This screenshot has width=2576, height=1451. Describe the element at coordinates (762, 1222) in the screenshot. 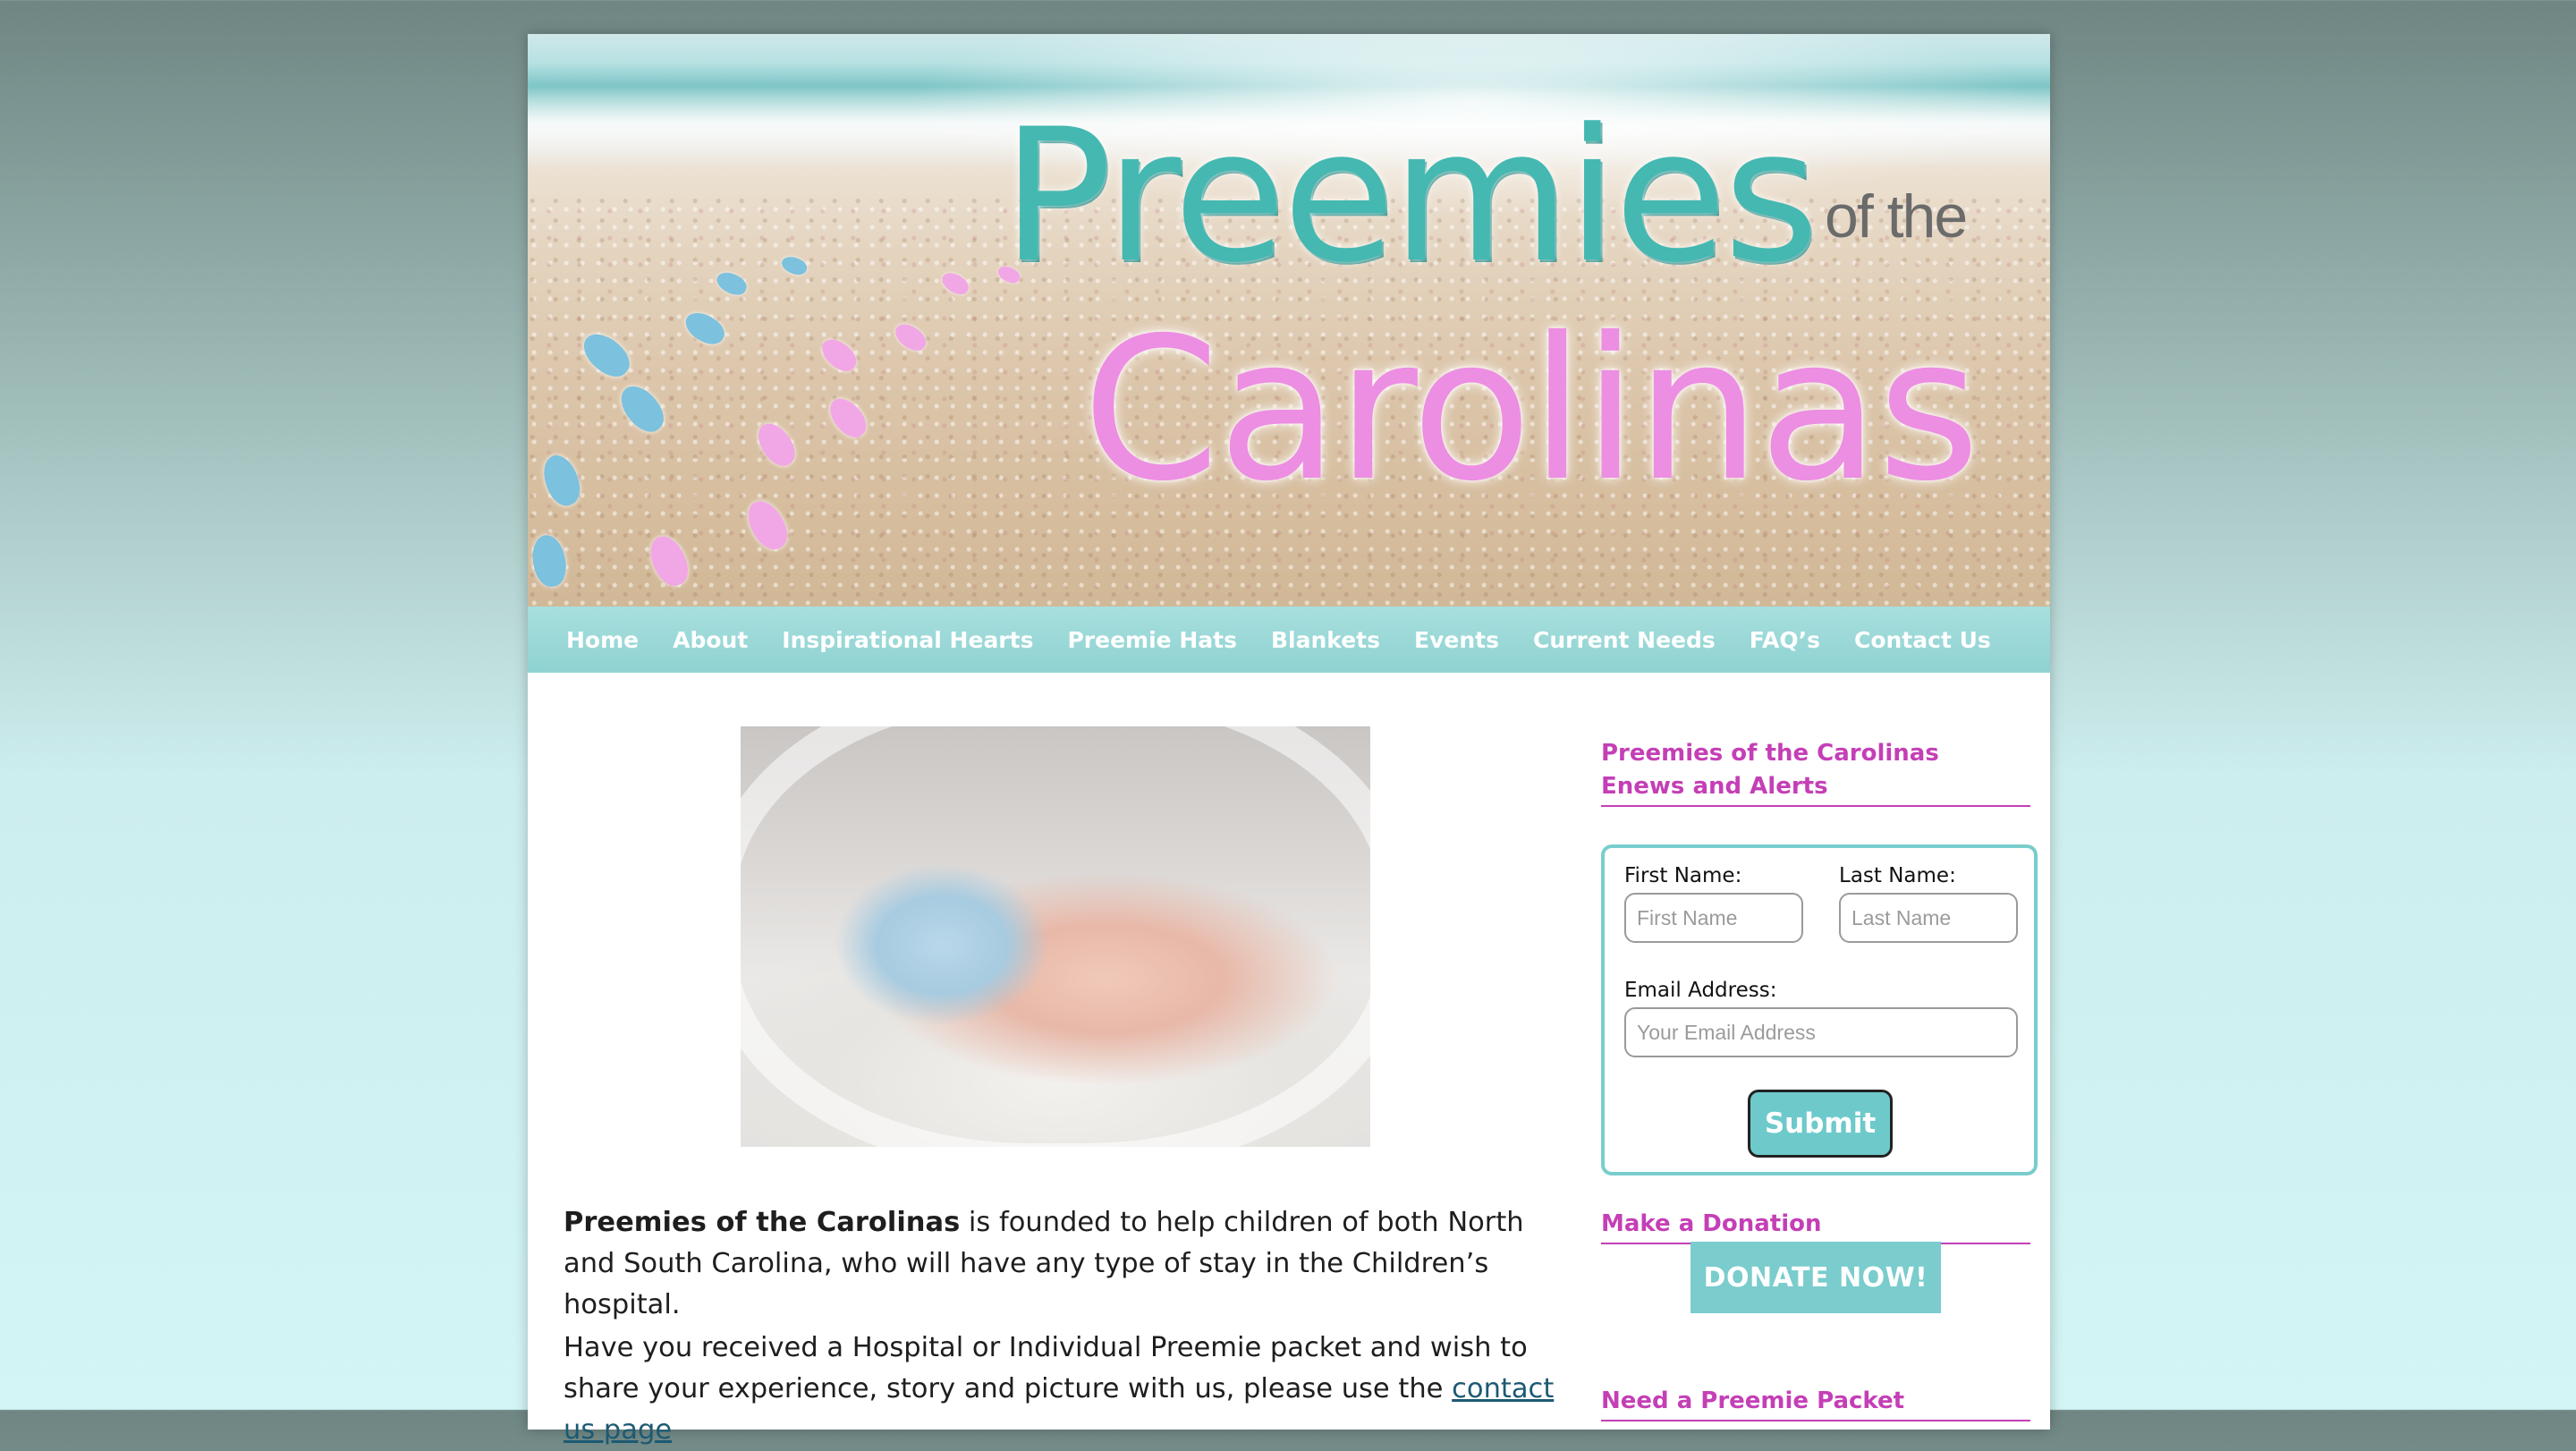

I see `intro-org-name: Preemies of the Carolinas` at that location.